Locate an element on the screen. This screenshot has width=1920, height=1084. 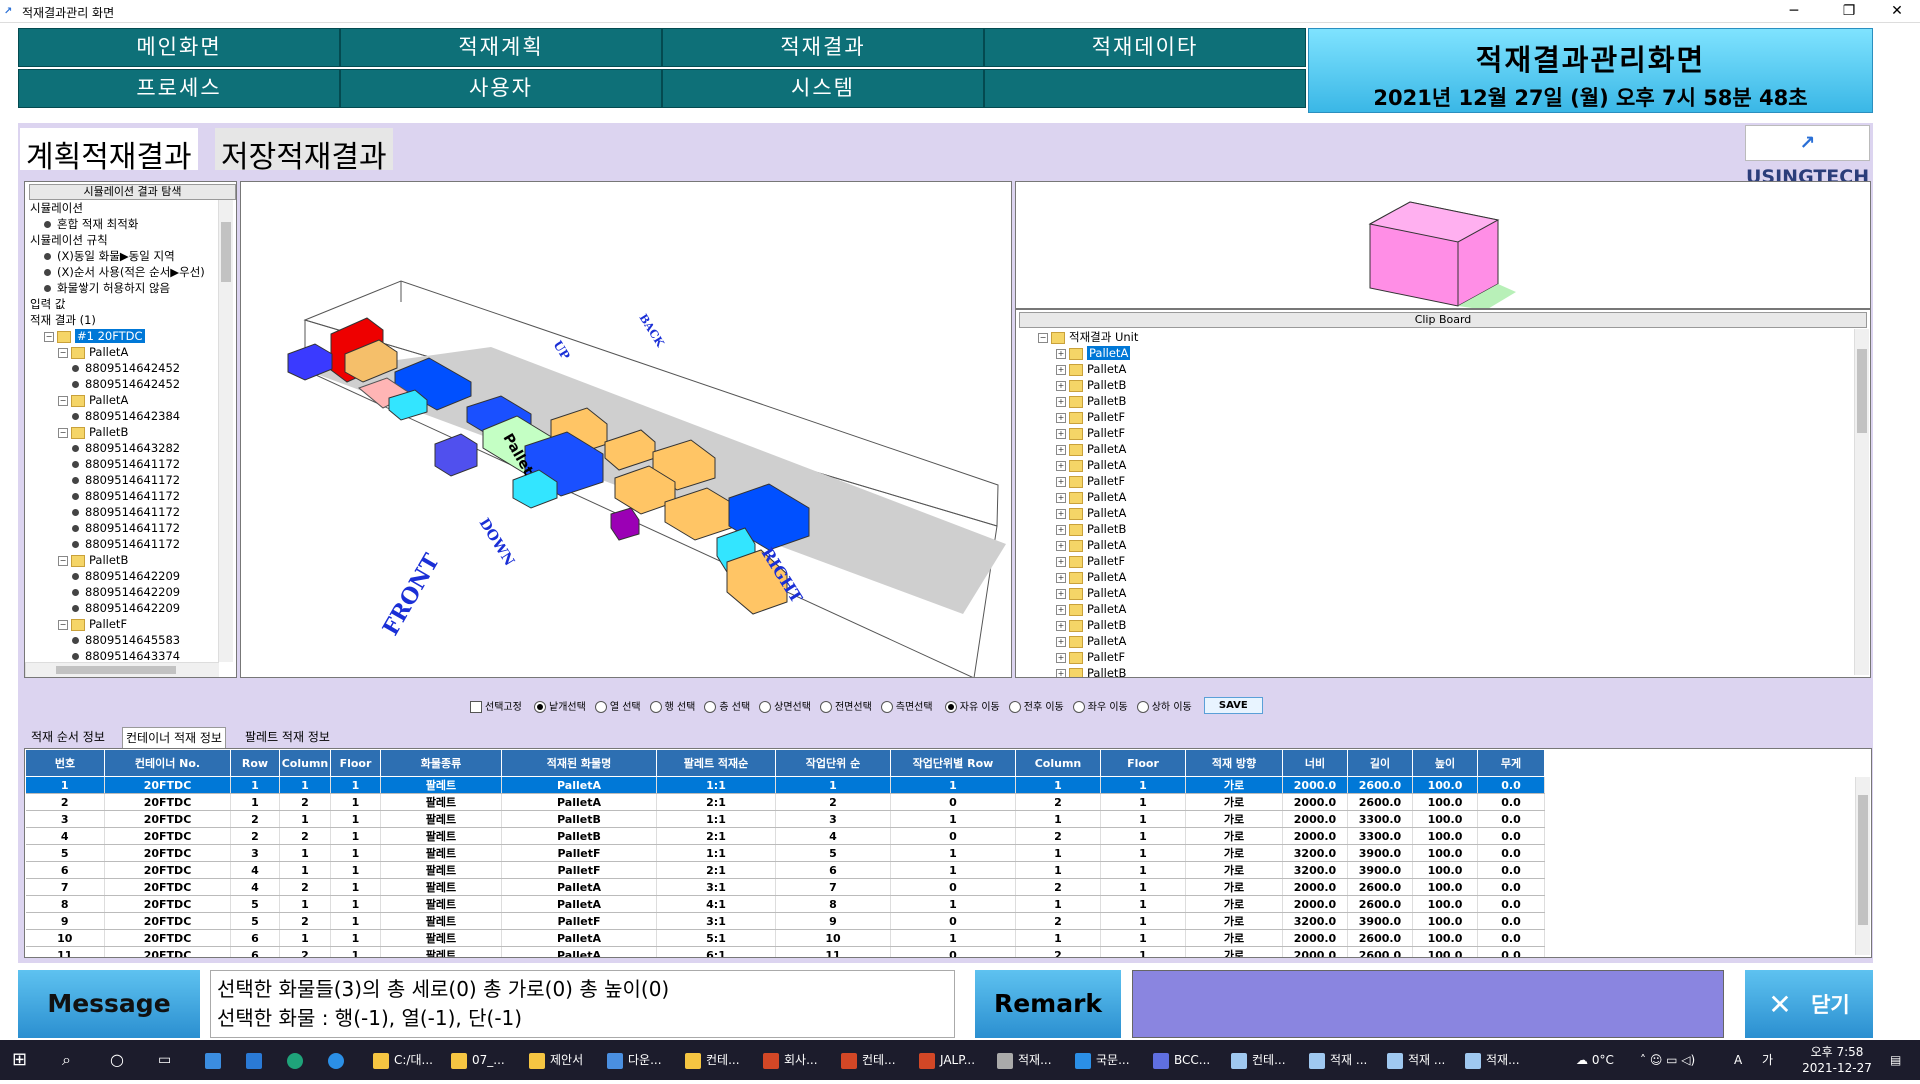
nav-plan: 적재계획 is located at coordinates (501, 47).